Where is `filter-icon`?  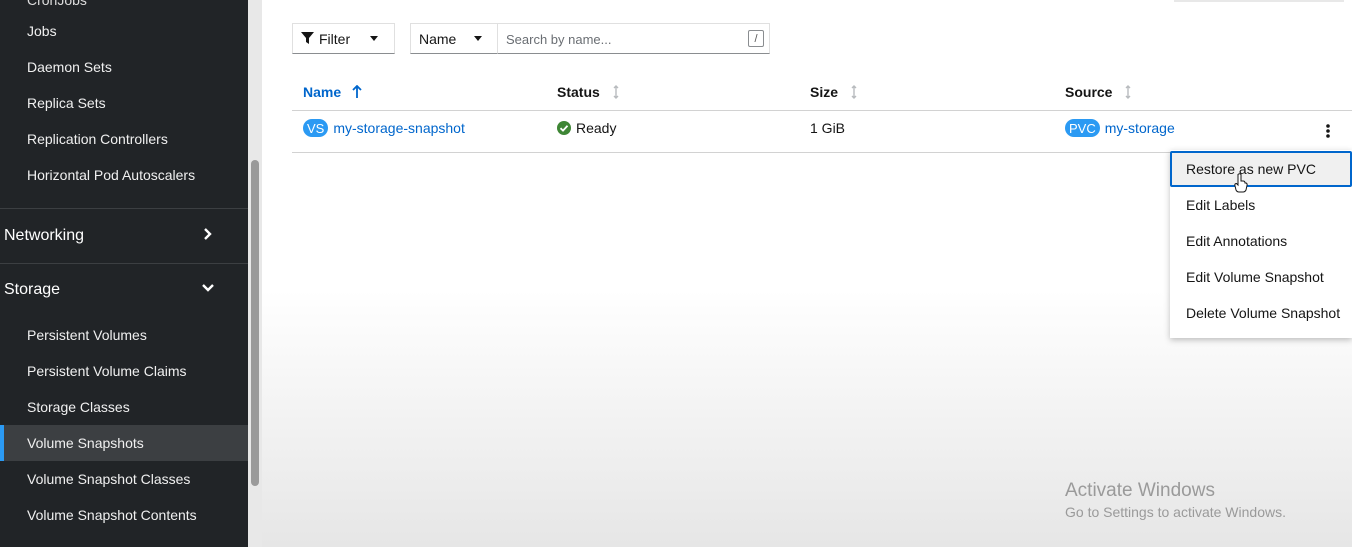
filter-icon is located at coordinates (307, 38).